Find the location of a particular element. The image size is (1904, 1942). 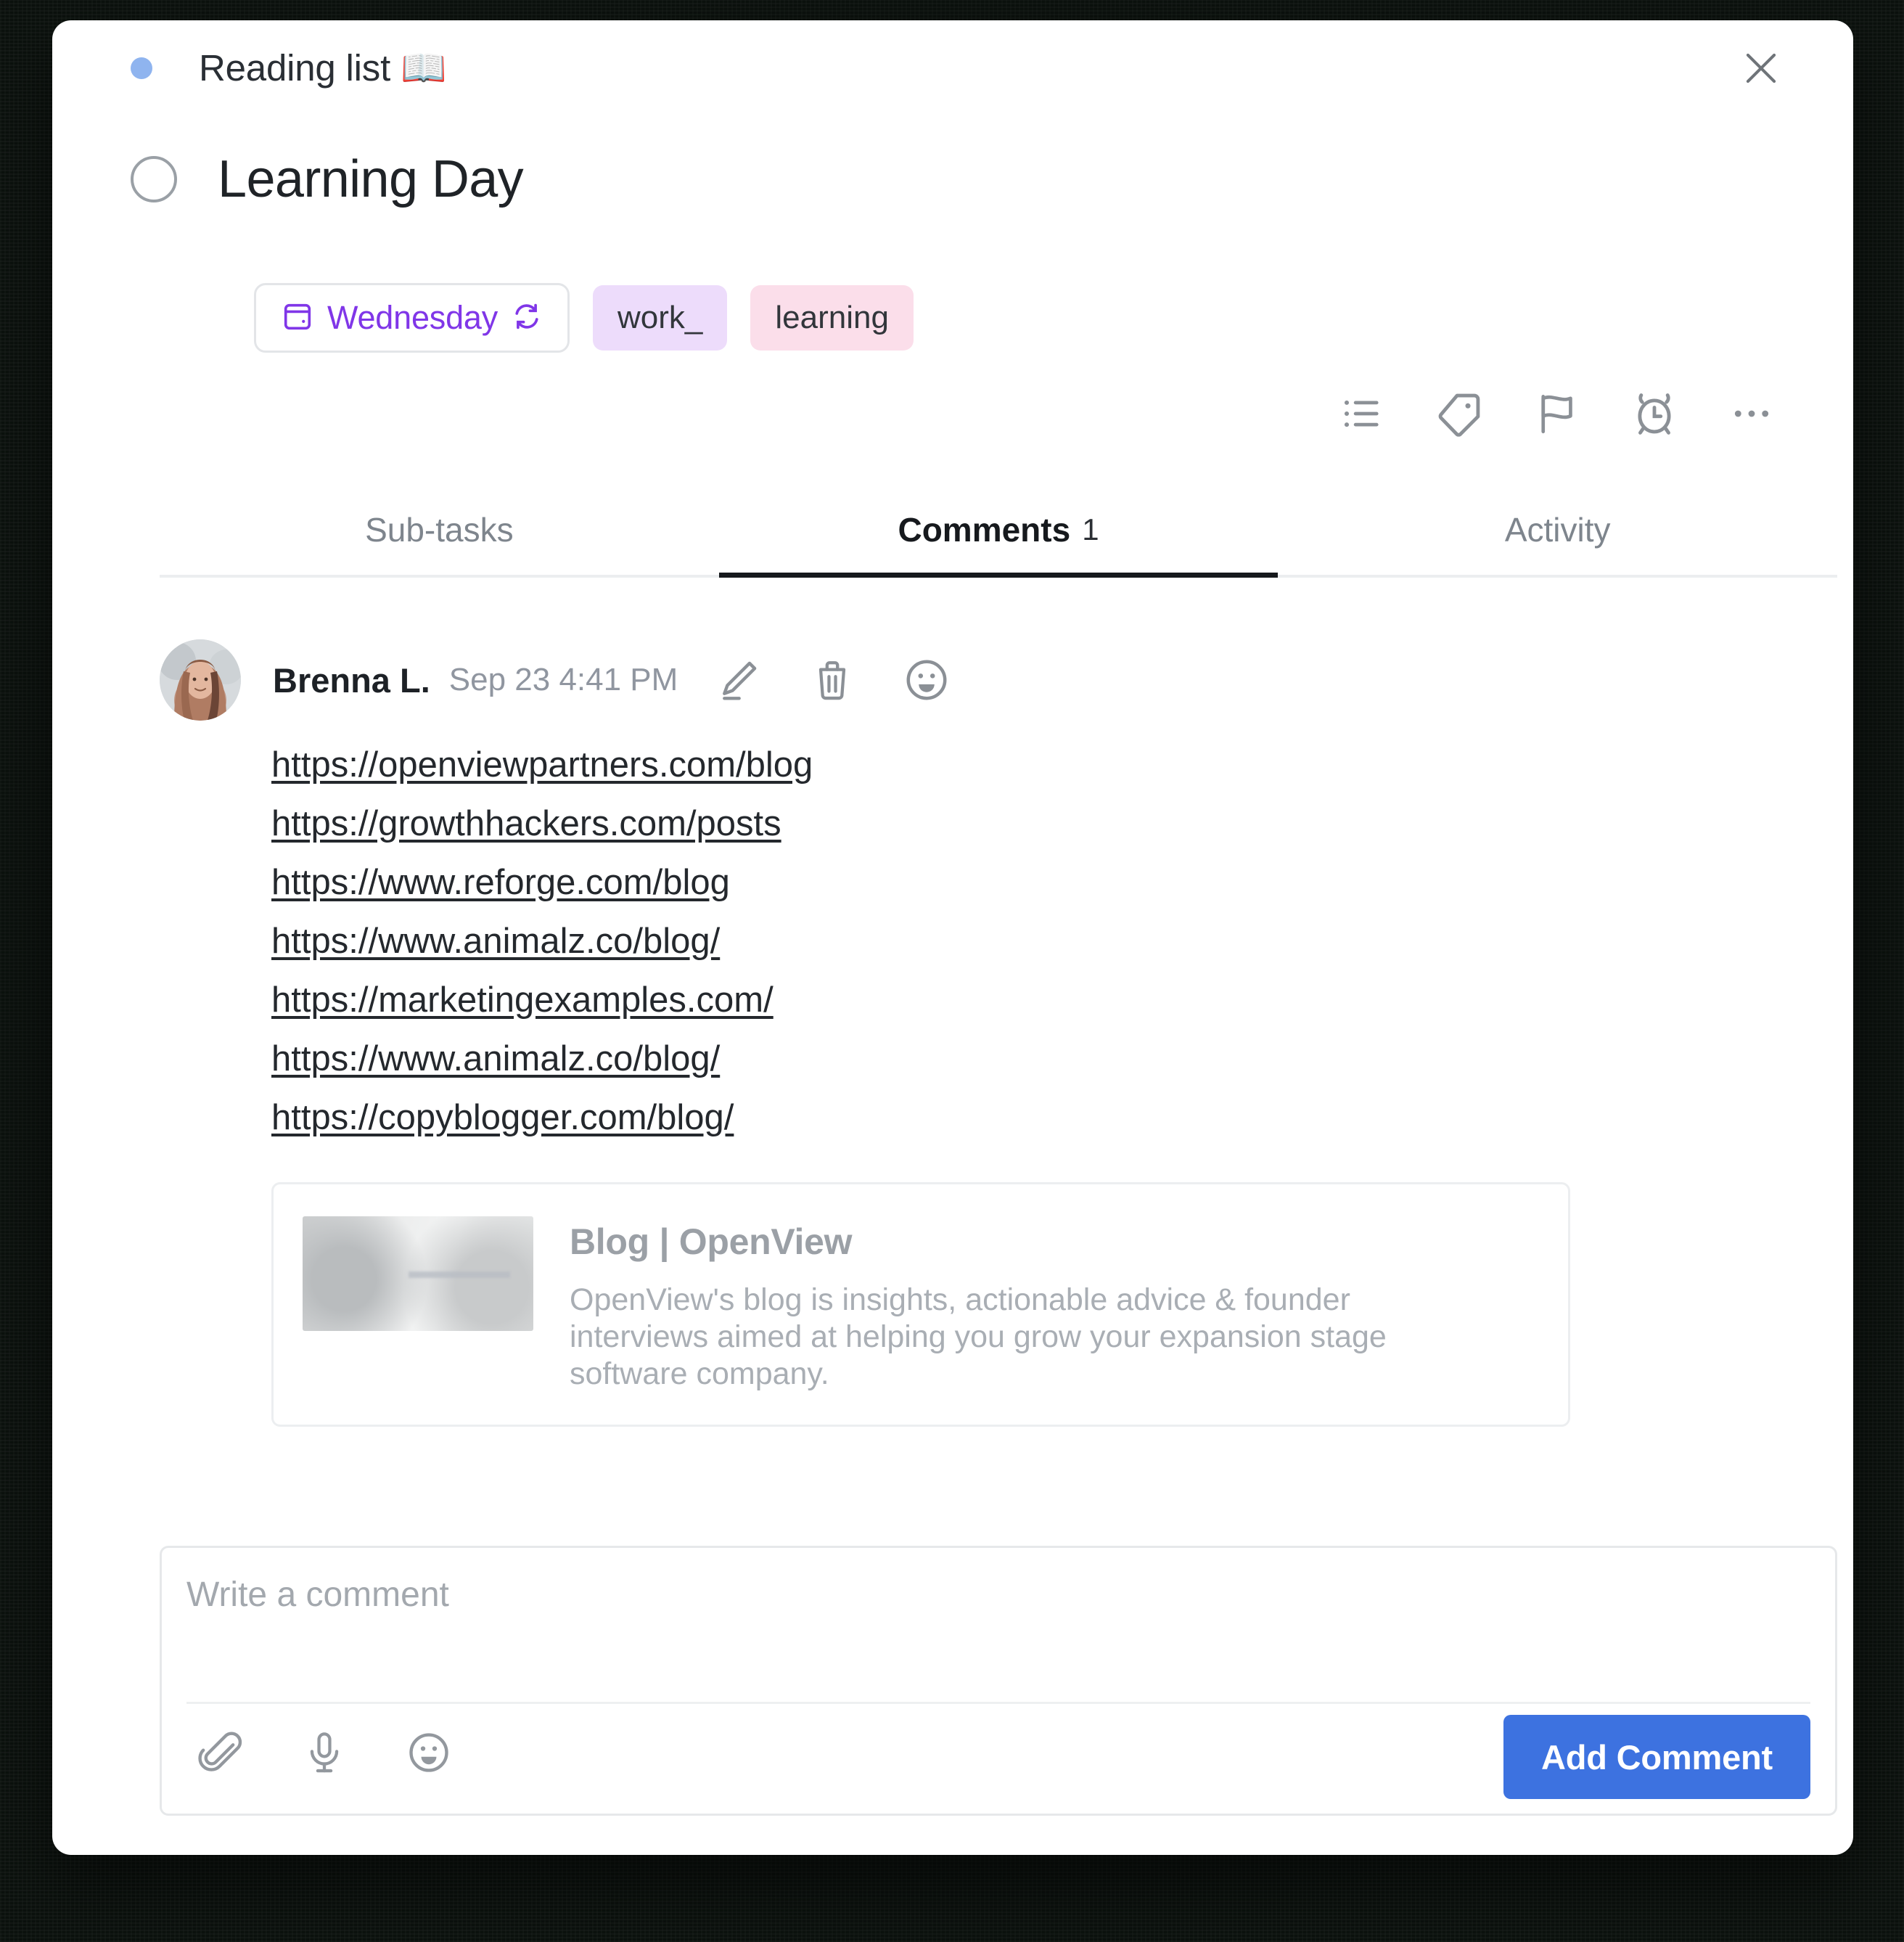

task-action-toolbar is located at coordinates (1557, 414).